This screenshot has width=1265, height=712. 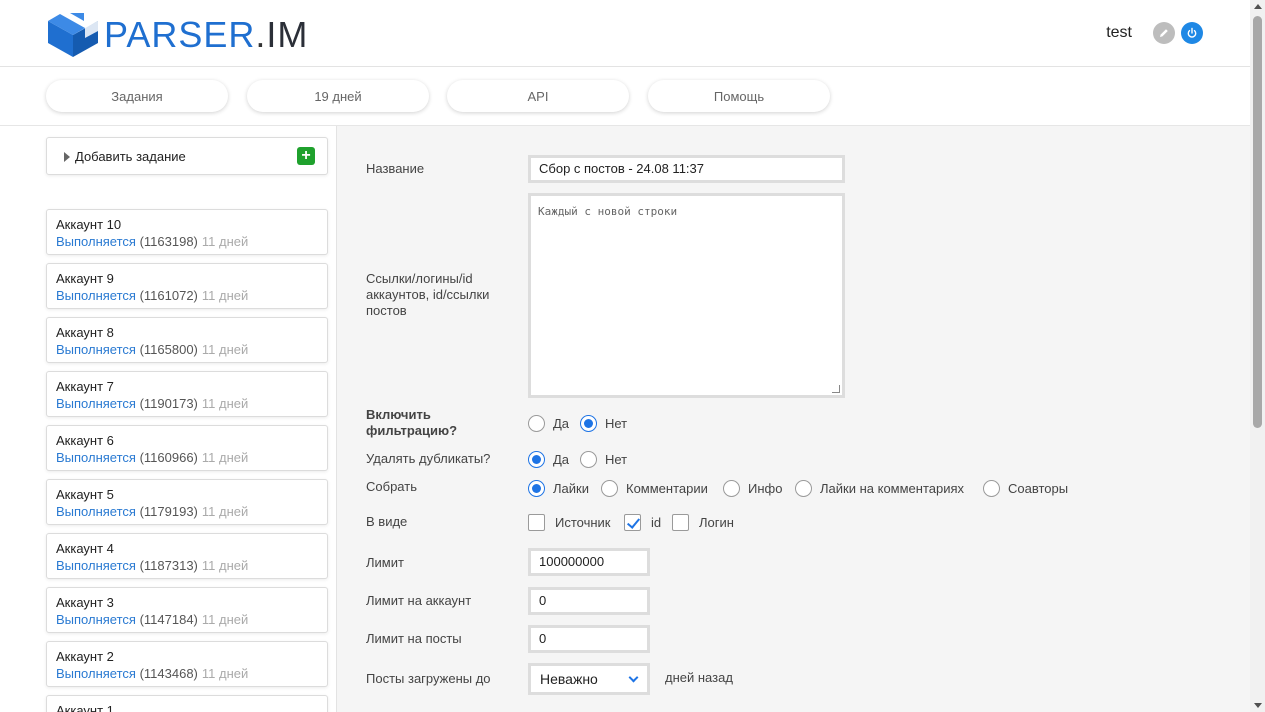 I want to click on links-placeholder: Каждый с новой строки, so click(x=608, y=211).